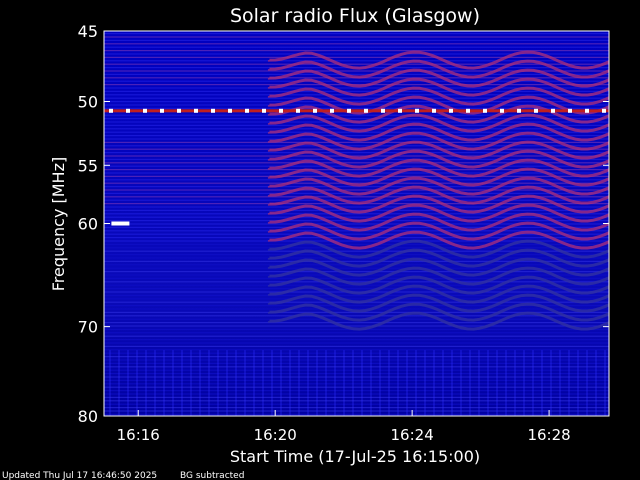 This screenshot has width=640, height=480. Describe the element at coordinates (120, 223) in the screenshot. I see `burst-marker` at that location.